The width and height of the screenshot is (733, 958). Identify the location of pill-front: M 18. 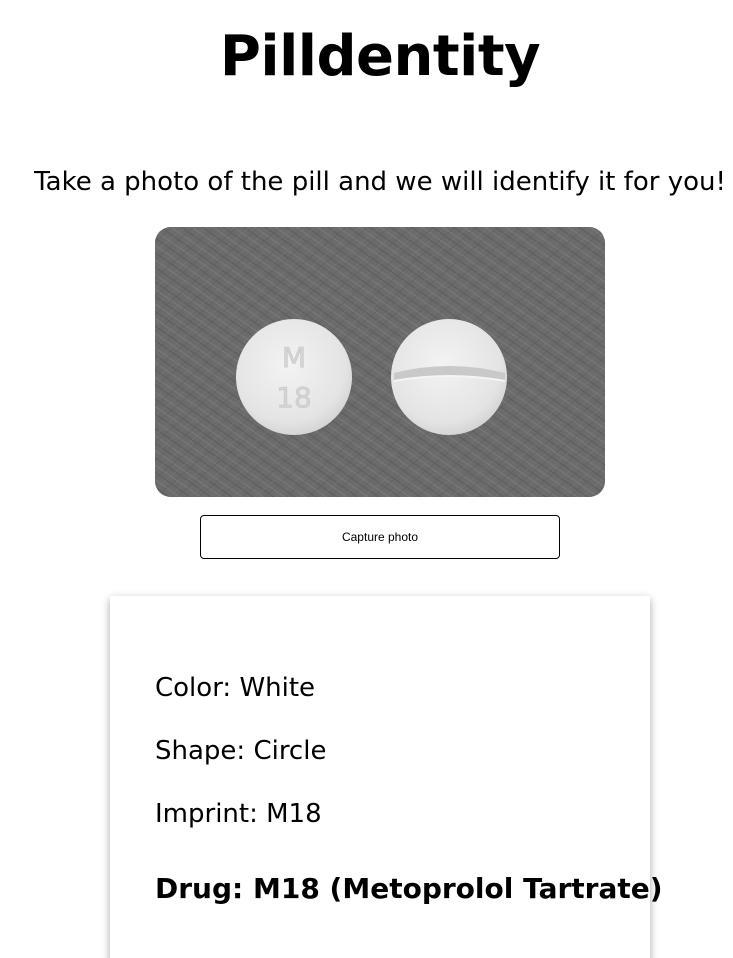
(294, 377).